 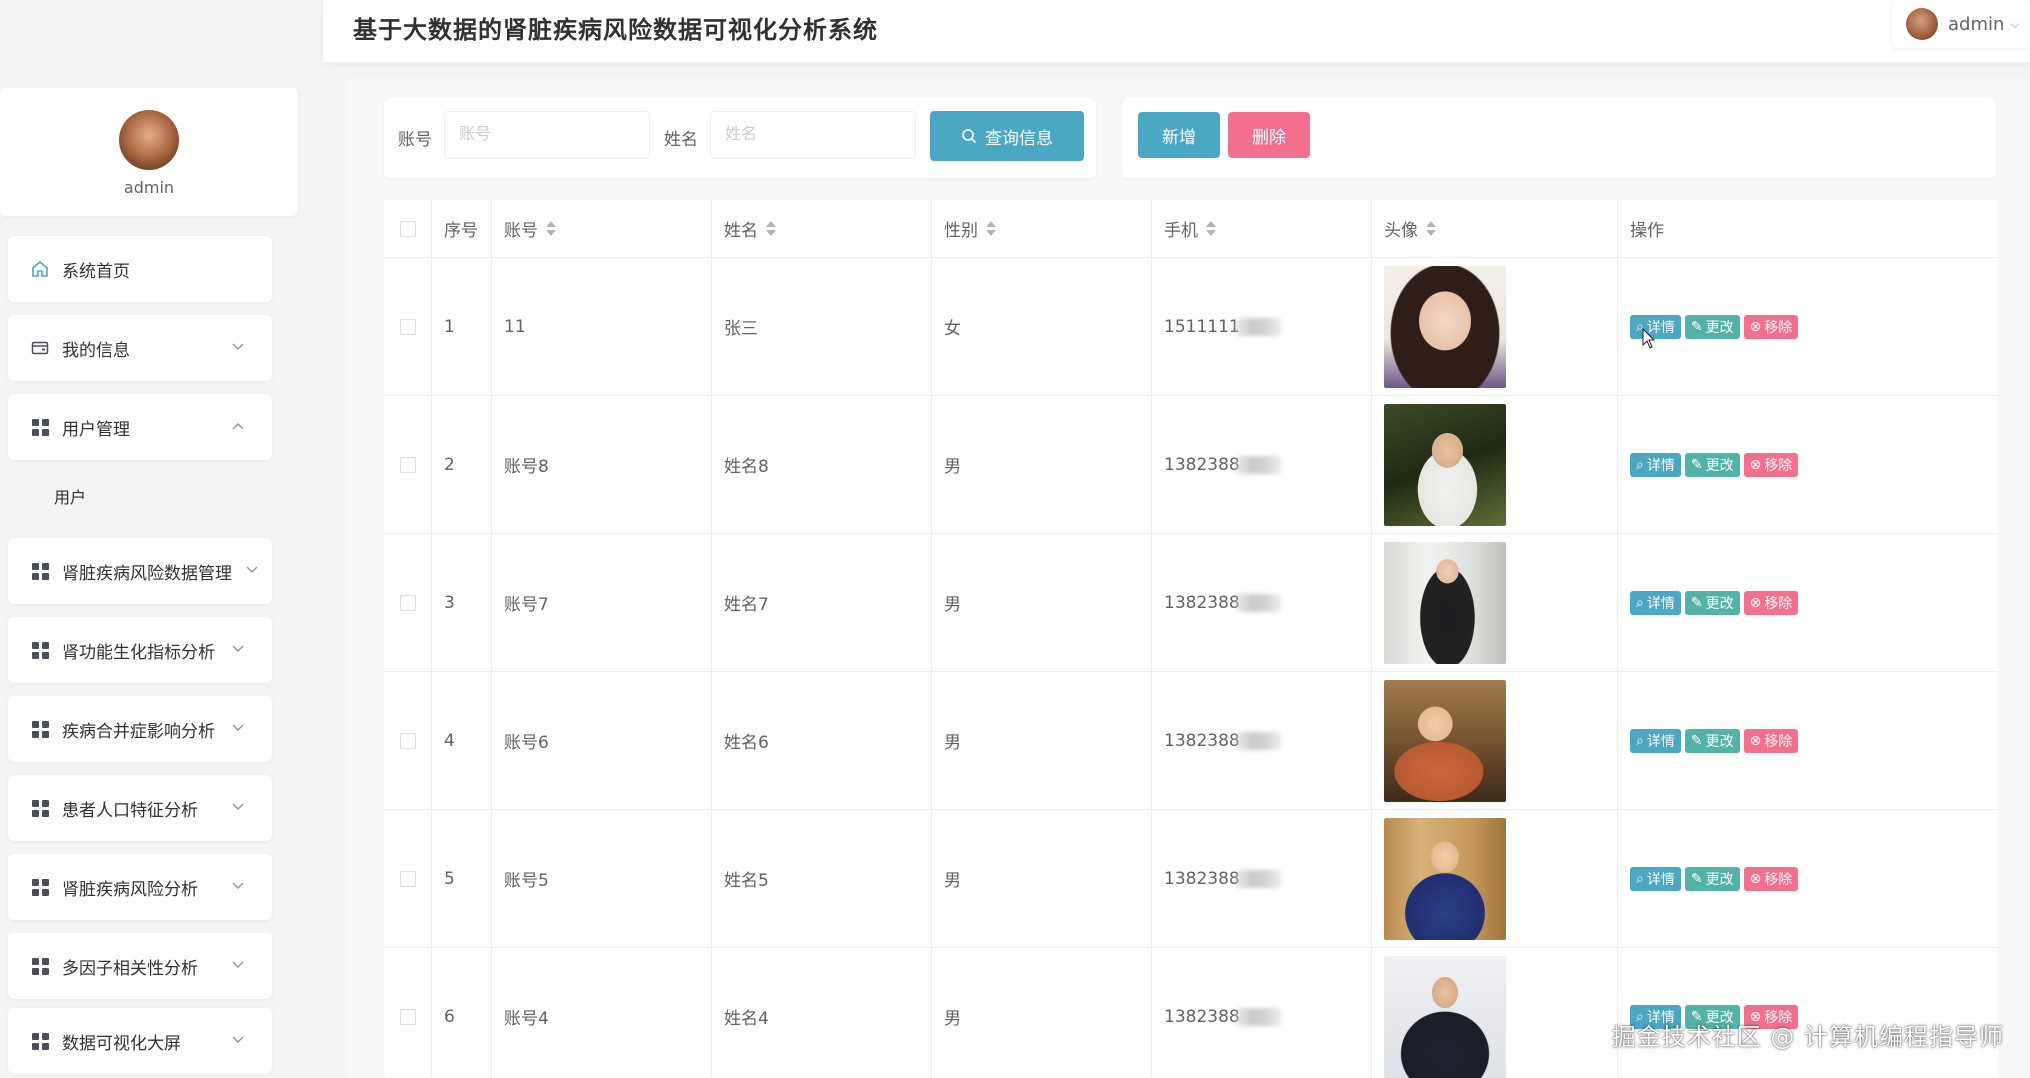 What do you see at coordinates (602, 1013) in the screenshot?
I see `row-account: 账号4` at bounding box center [602, 1013].